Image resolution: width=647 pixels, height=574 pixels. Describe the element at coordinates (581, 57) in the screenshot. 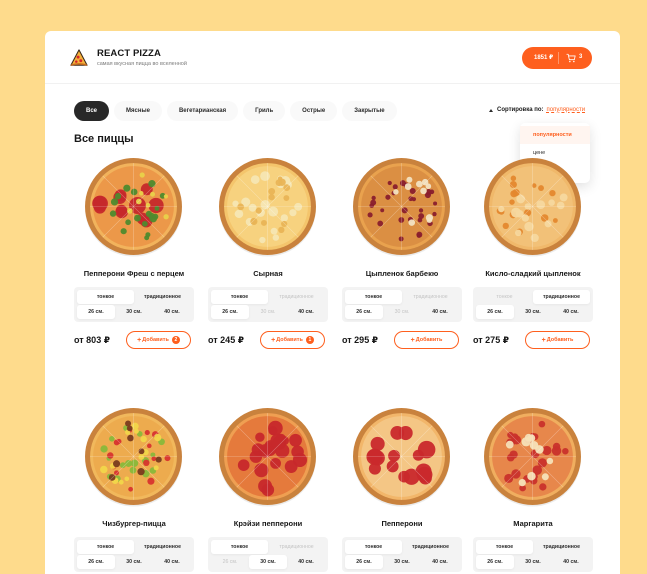

I see `cart-count: 3` at that location.